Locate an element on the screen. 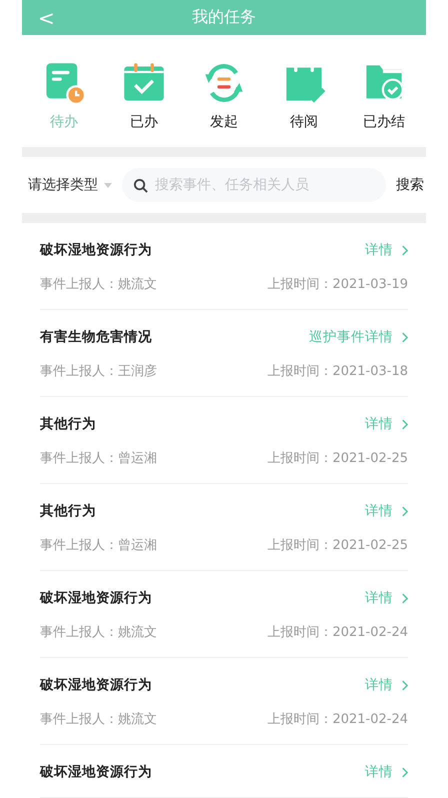 This screenshot has height=798, width=448. category-tab: 已办结 is located at coordinates (384, 96).